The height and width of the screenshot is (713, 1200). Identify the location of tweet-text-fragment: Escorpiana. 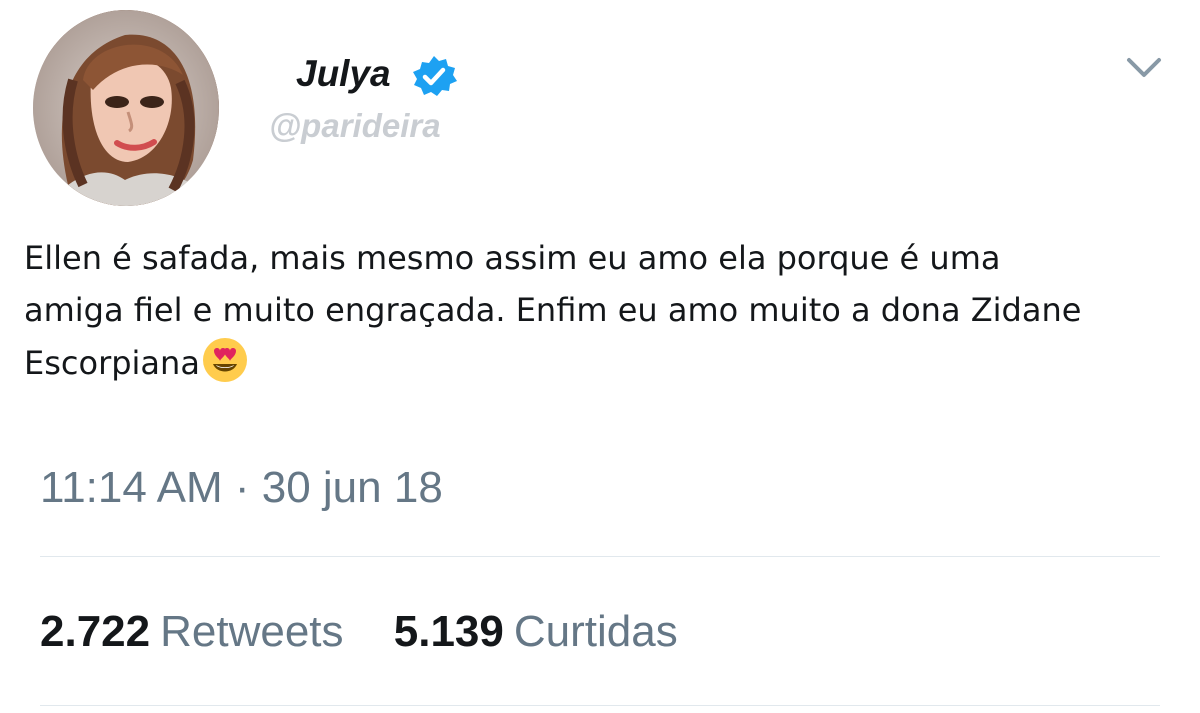
(112, 363).